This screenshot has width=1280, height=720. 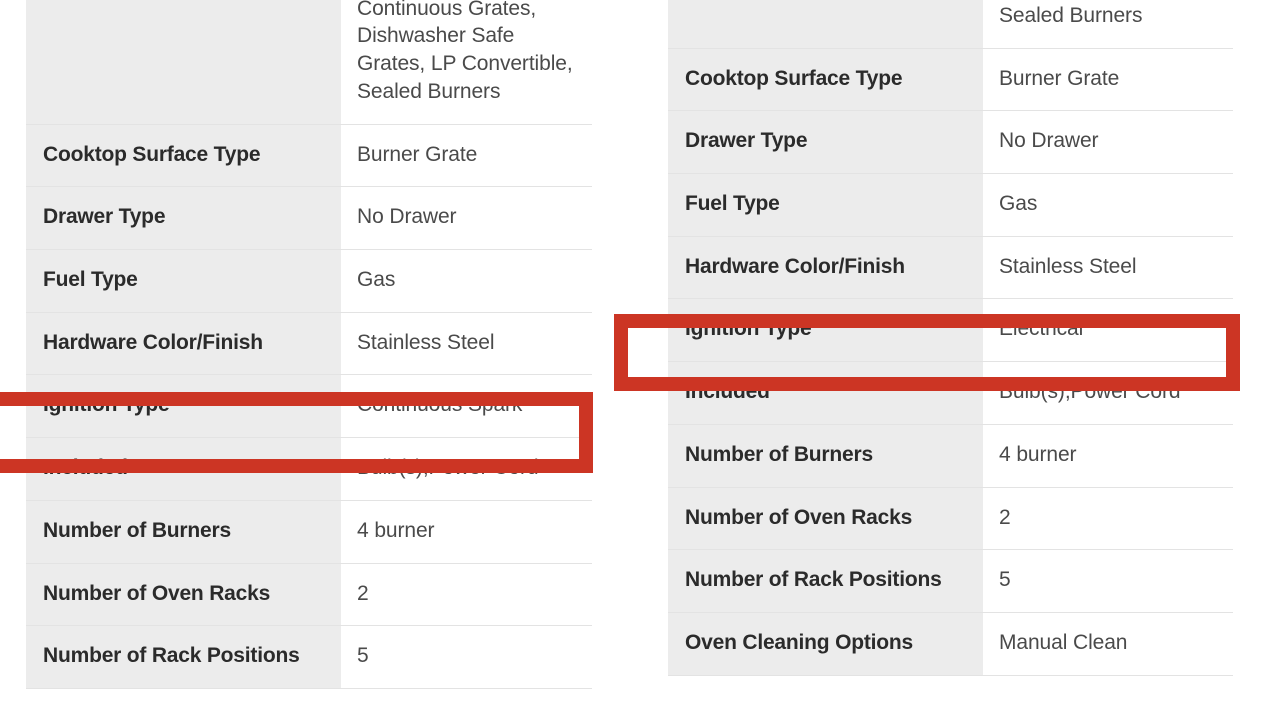 I want to click on spec-label: Oven Cleaning Options, so click(x=825, y=644).